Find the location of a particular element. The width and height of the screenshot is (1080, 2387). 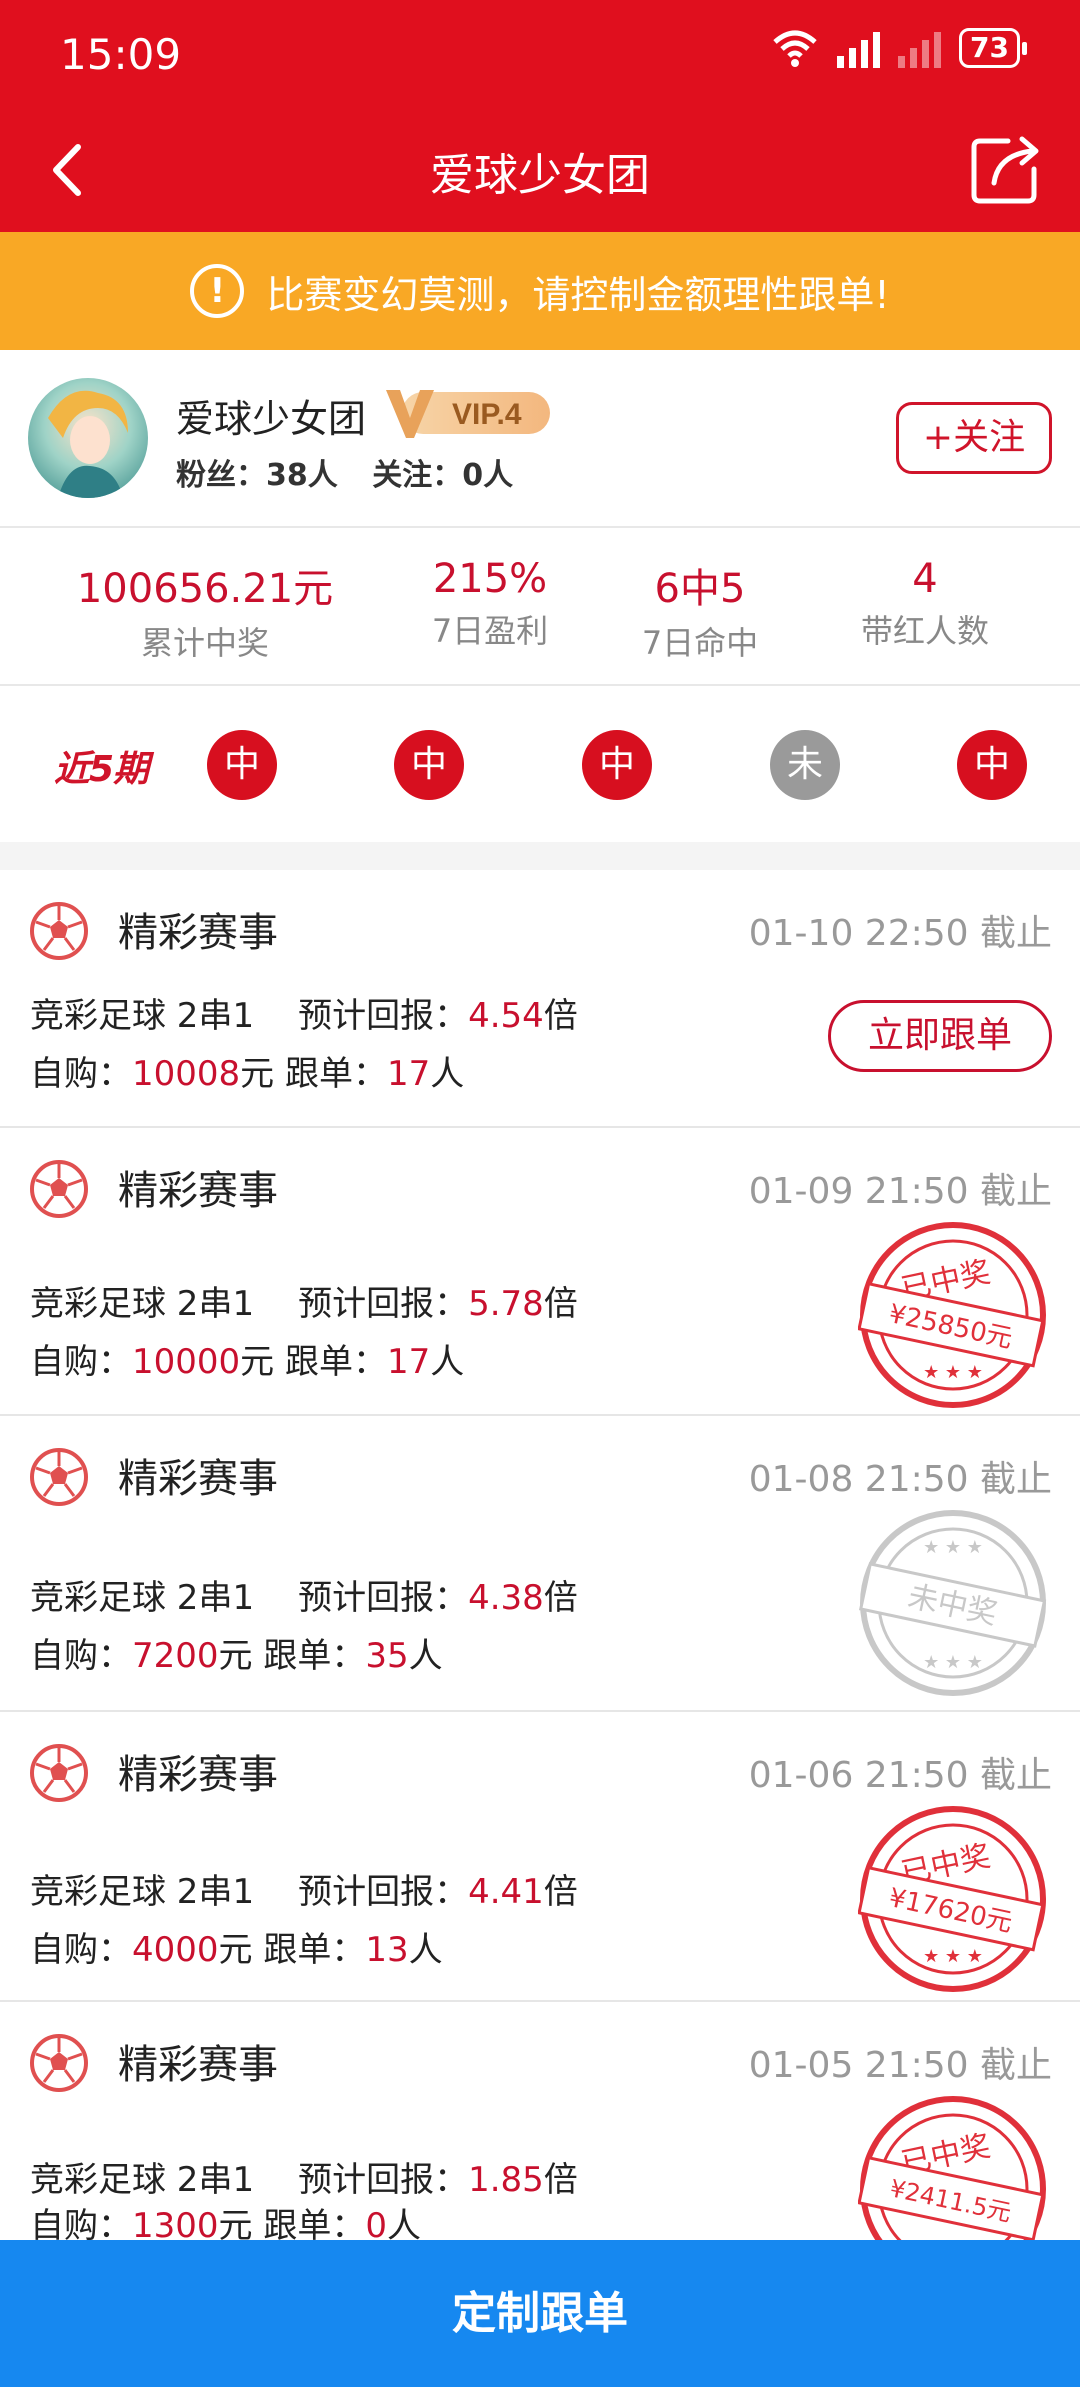

plan-buy-line: 自购：10000元 跟单：17人 is located at coordinates (247, 1358).